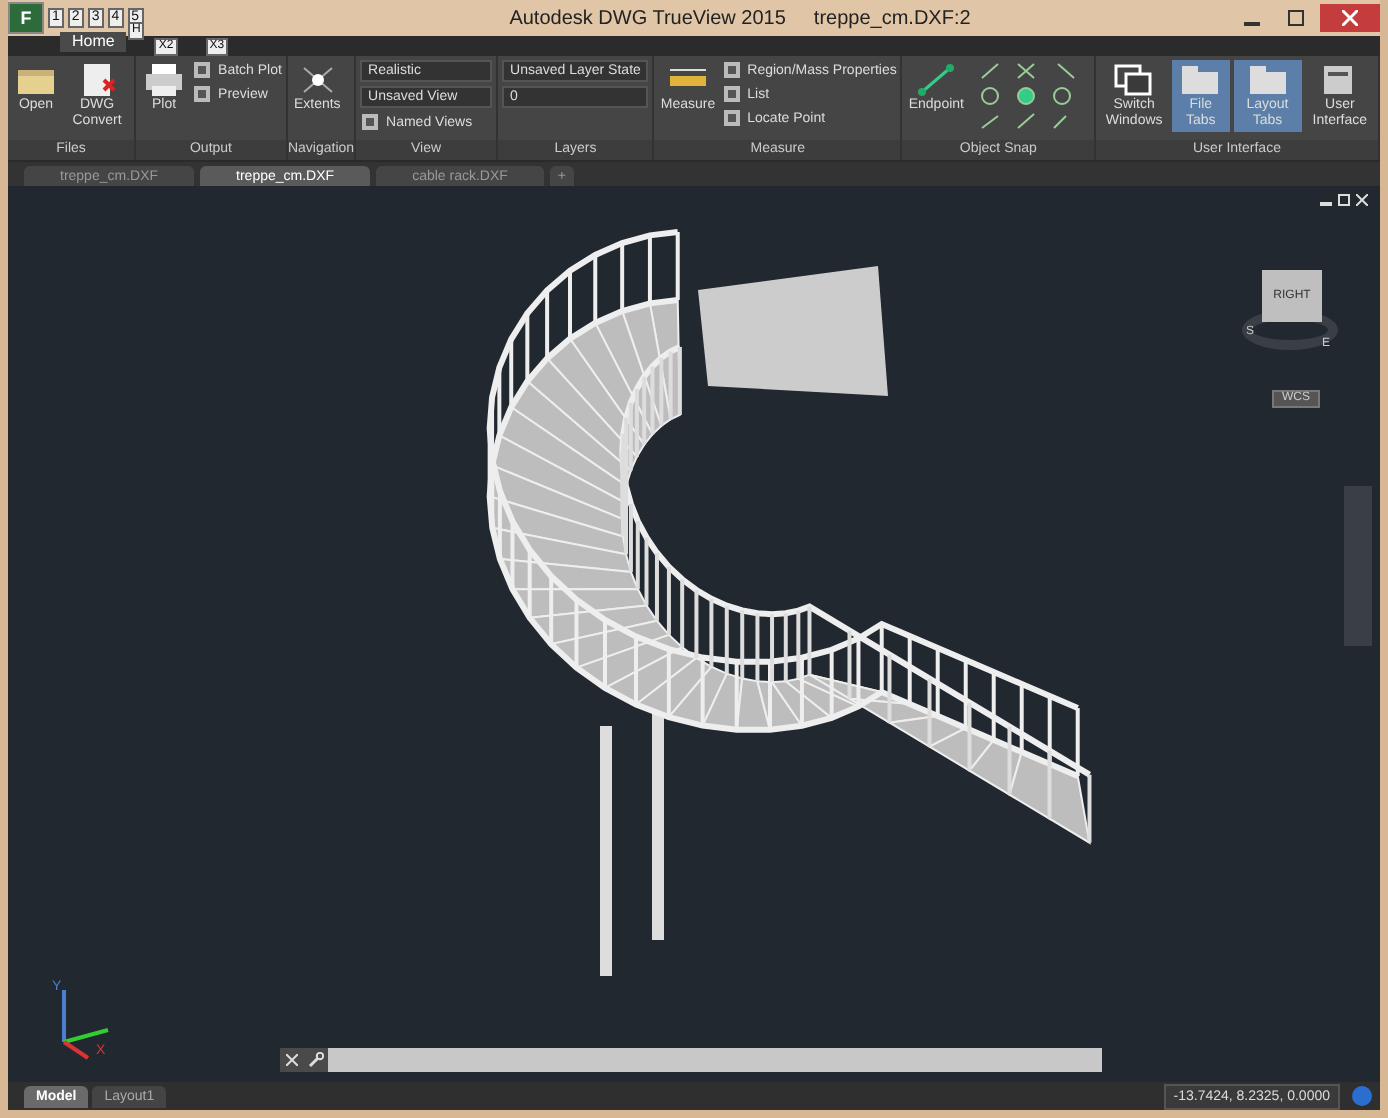 The image size is (1388, 1118). I want to click on window-title: Autodesk DWG TrueView 2015, so click(647, 18).